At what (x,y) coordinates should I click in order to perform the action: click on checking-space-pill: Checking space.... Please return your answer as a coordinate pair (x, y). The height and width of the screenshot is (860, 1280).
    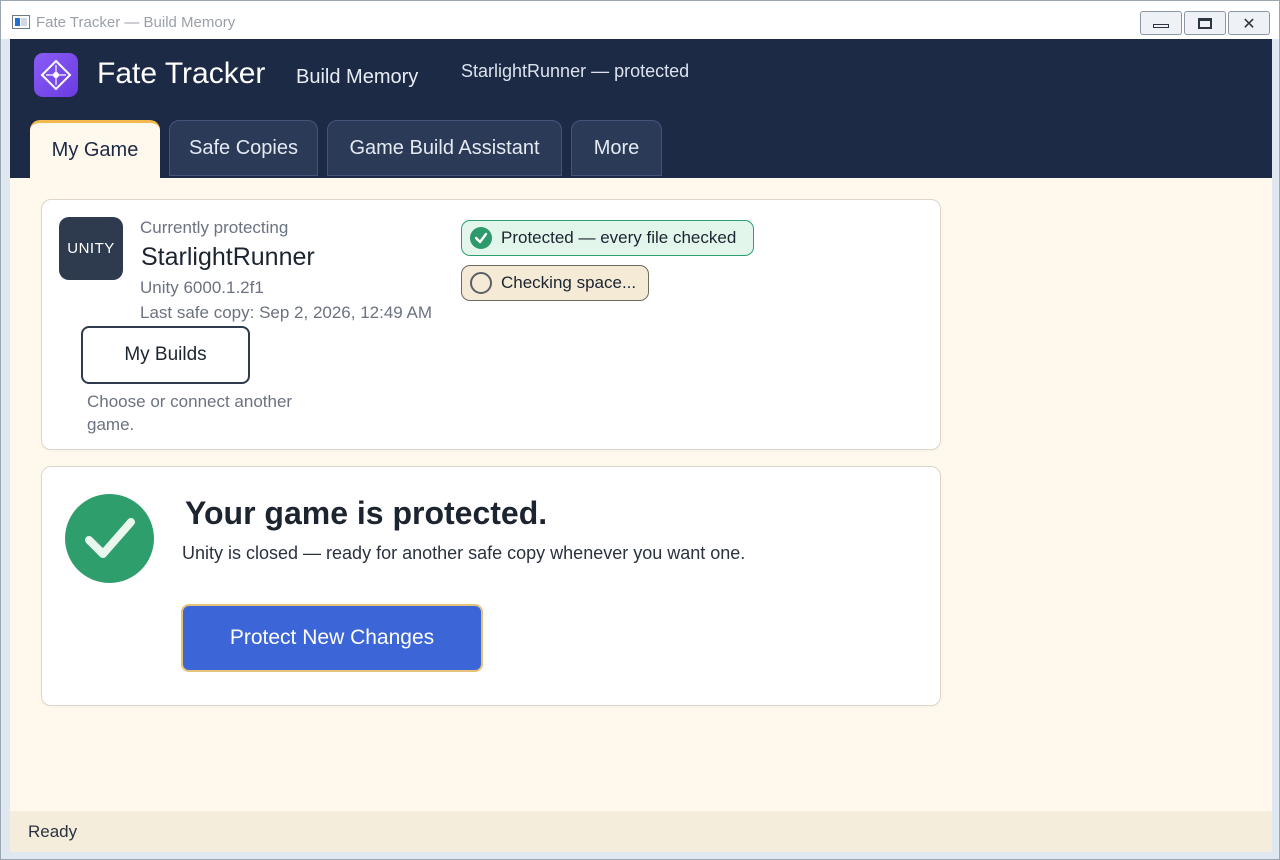
    Looking at the image, I should click on (555, 283).